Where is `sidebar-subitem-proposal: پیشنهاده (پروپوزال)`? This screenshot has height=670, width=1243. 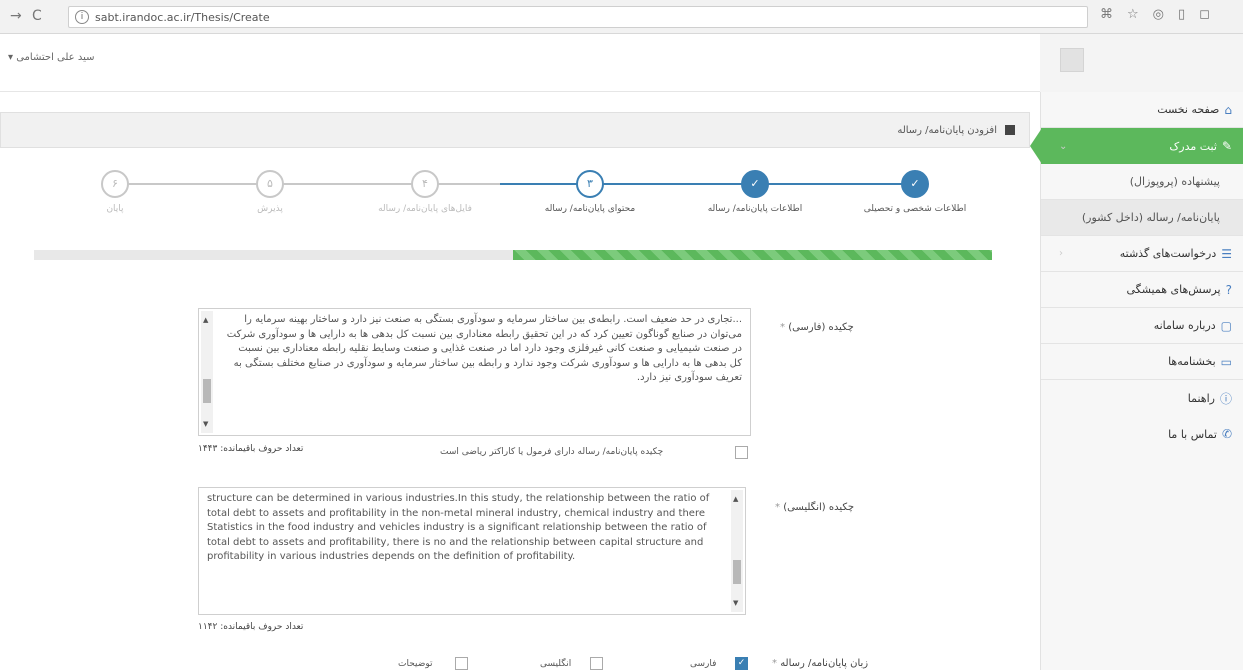 sidebar-subitem-proposal: پیشنهاده (پروپوزال) is located at coordinates (1142, 182).